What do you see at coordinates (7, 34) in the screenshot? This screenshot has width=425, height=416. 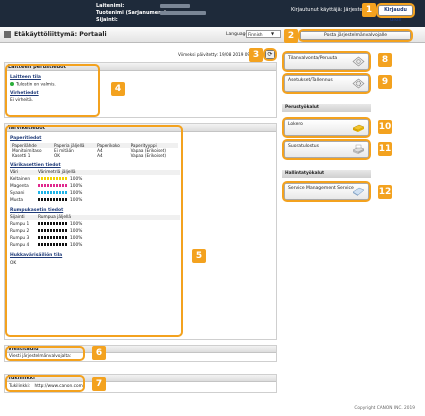 I see `portal-logo-icon` at bounding box center [7, 34].